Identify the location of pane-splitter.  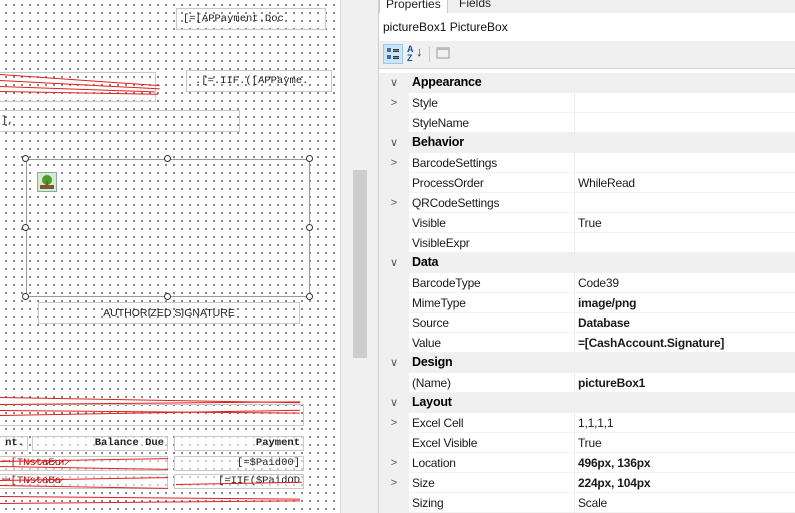
(359, 256).